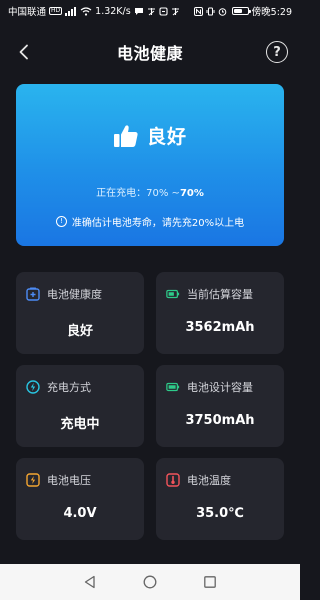  I want to click on metric-label: 电池健康度, so click(74, 294).